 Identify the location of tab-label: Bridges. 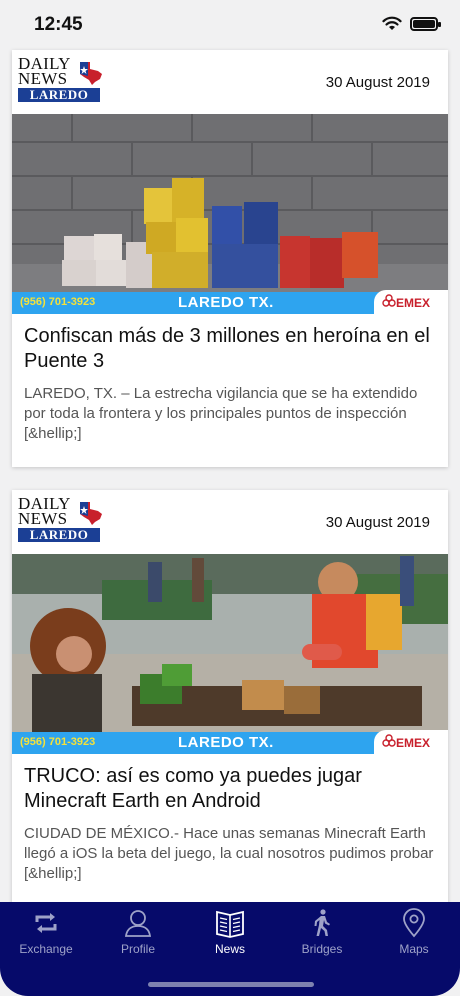
(322, 949).